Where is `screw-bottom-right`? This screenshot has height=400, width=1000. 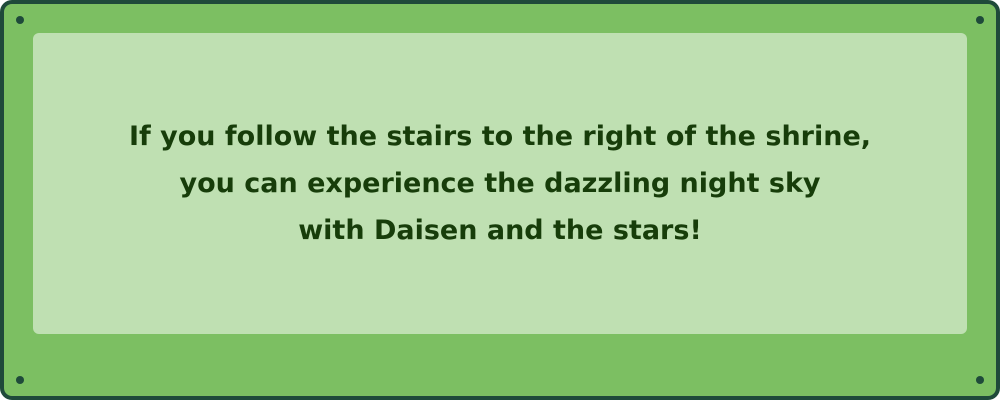 screw-bottom-right is located at coordinates (980, 380).